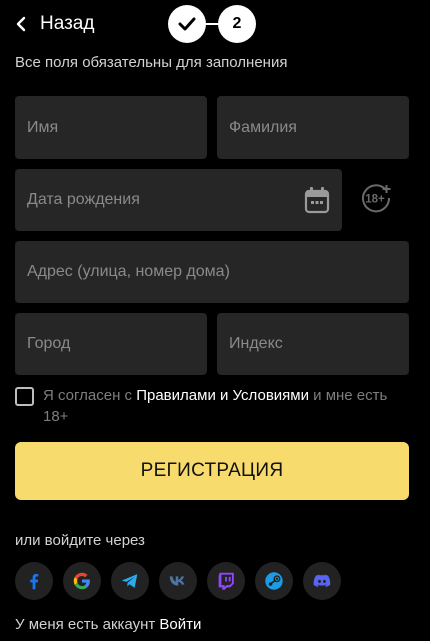 The width and height of the screenshot is (430, 641). I want to click on address-field: Адрес (улица, номер дома), so click(212, 272).